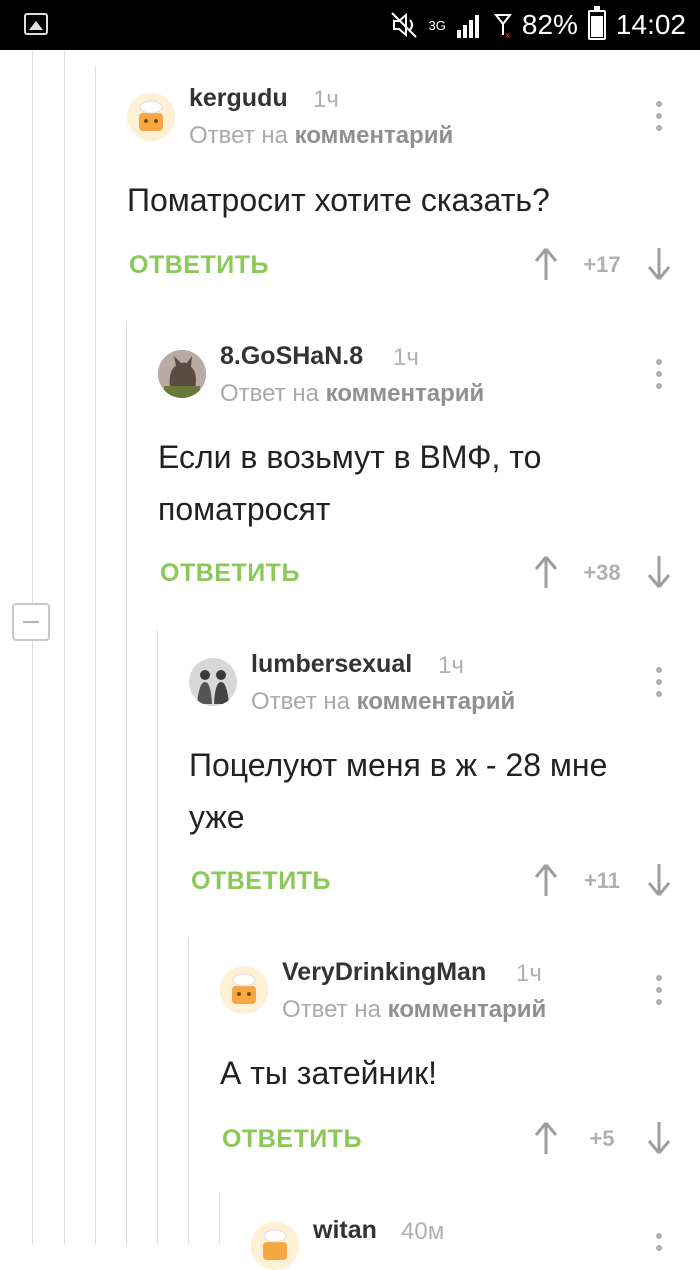  I want to click on collapse-thread-button, so click(31, 622).